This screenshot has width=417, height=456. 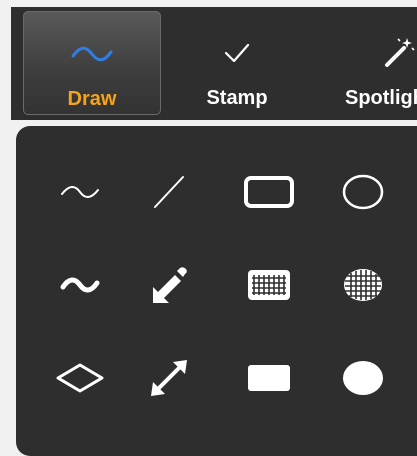 I want to click on stamp-tool-button: Stamp, so click(x=237, y=63).